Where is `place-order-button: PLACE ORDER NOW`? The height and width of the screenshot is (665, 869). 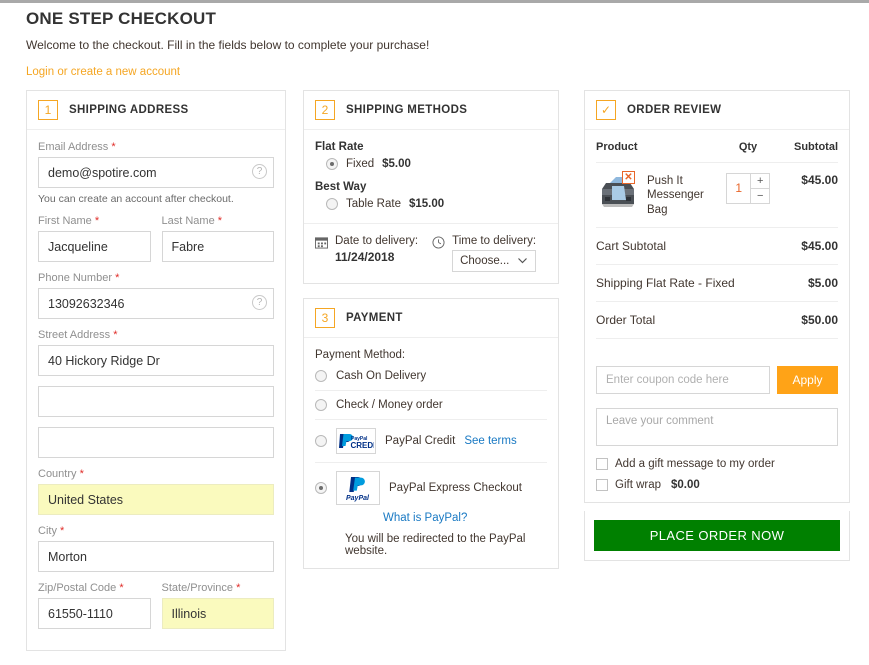
place-order-button: PLACE ORDER NOW is located at coordinates (717, 536).